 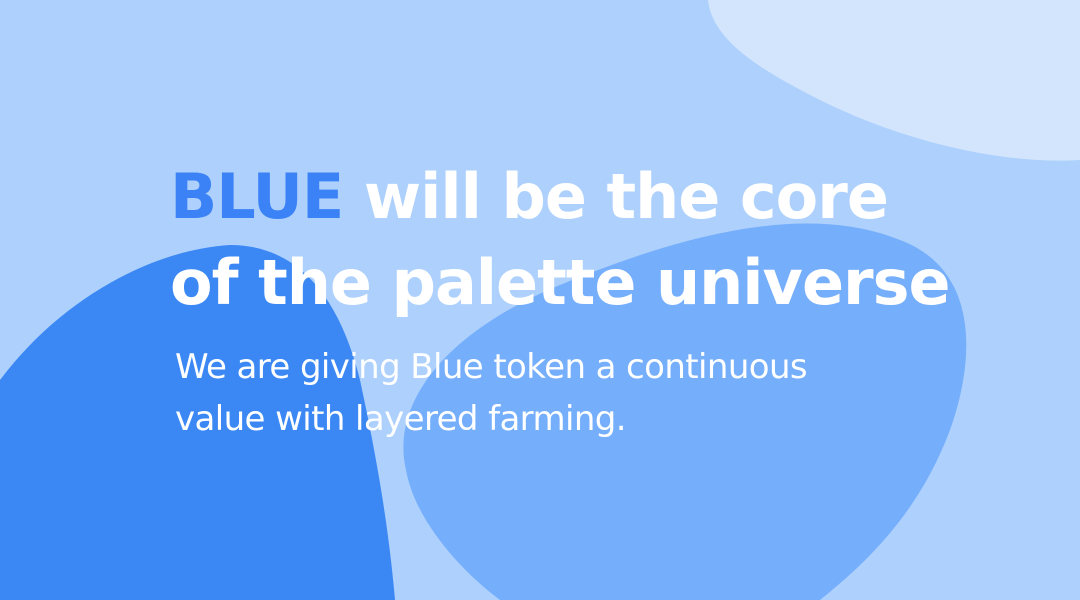 What do you see at coordinates (491, 367) in the screenshot?
I see `subtext-line1: We are giving Blue token a continuous` at bounding box center [491, 367].